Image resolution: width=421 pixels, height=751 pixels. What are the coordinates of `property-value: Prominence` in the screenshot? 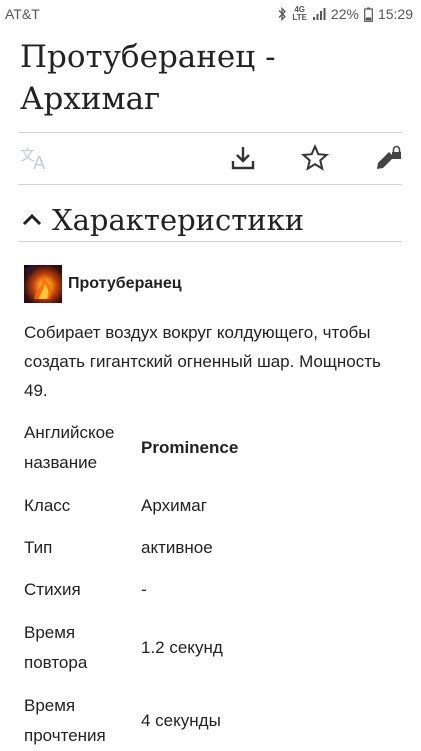 It's located at (190, 447).